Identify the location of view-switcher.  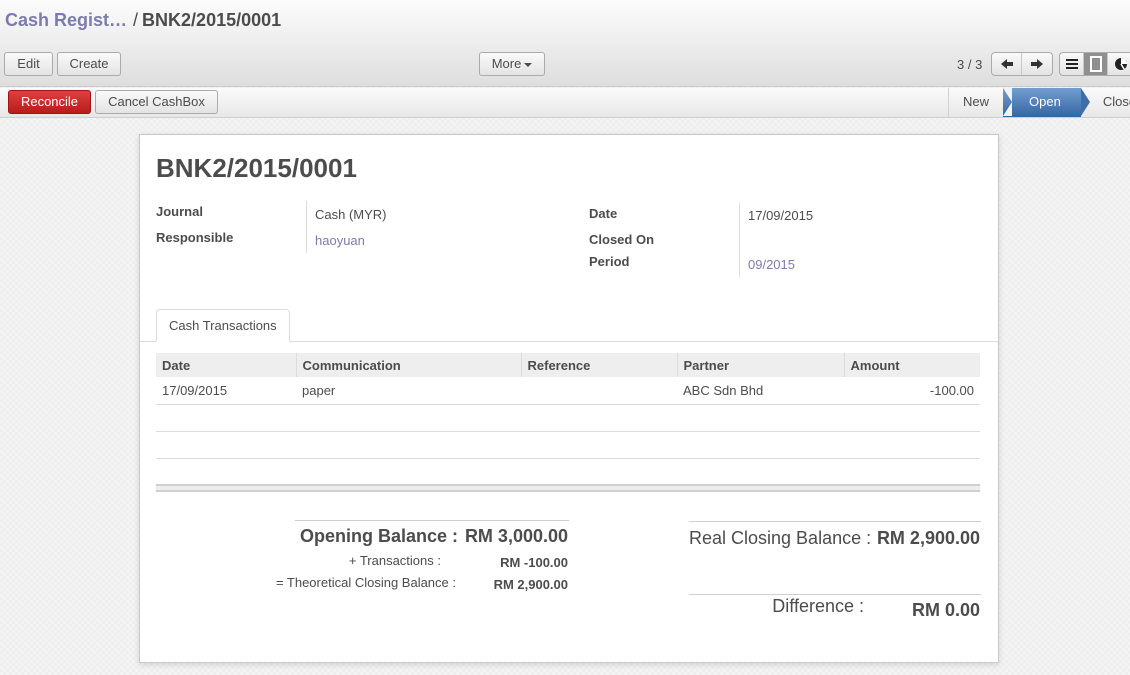
(1094, 64).